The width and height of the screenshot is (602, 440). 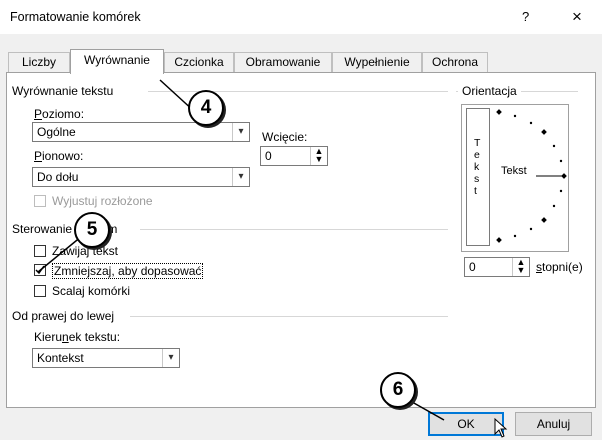 What do you see at coordinates (398, 390) in the screenshot?
I see `callout-6: 6` at bounding box center [398, 390].